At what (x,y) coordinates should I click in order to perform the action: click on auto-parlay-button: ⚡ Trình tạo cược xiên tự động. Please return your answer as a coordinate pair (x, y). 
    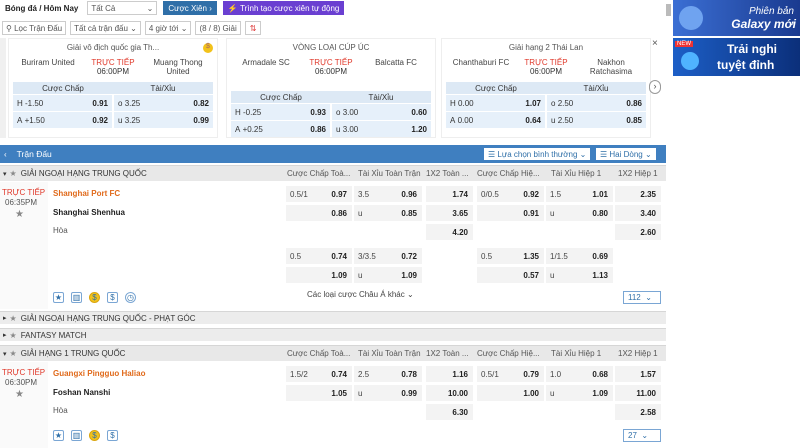
    Looking at the image, I should click on (283, 8).